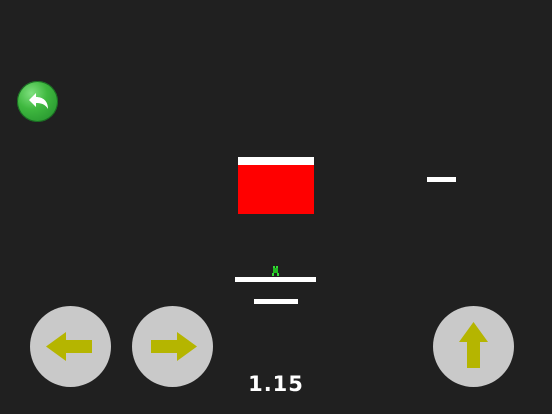 This screenshot has width=552, height=414. I want to click on arrow-left-icon, so click(69, 346).